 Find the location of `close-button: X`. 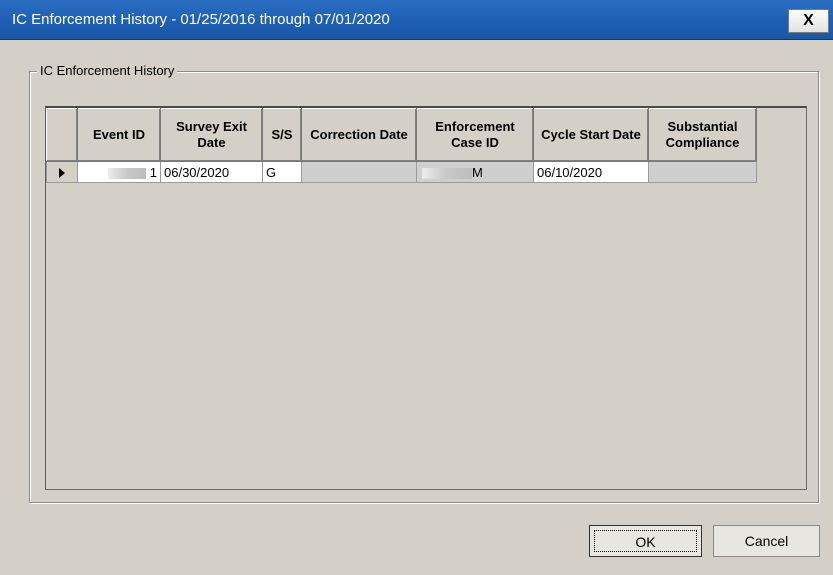

close-button: X is located at coordinates (808, 21).